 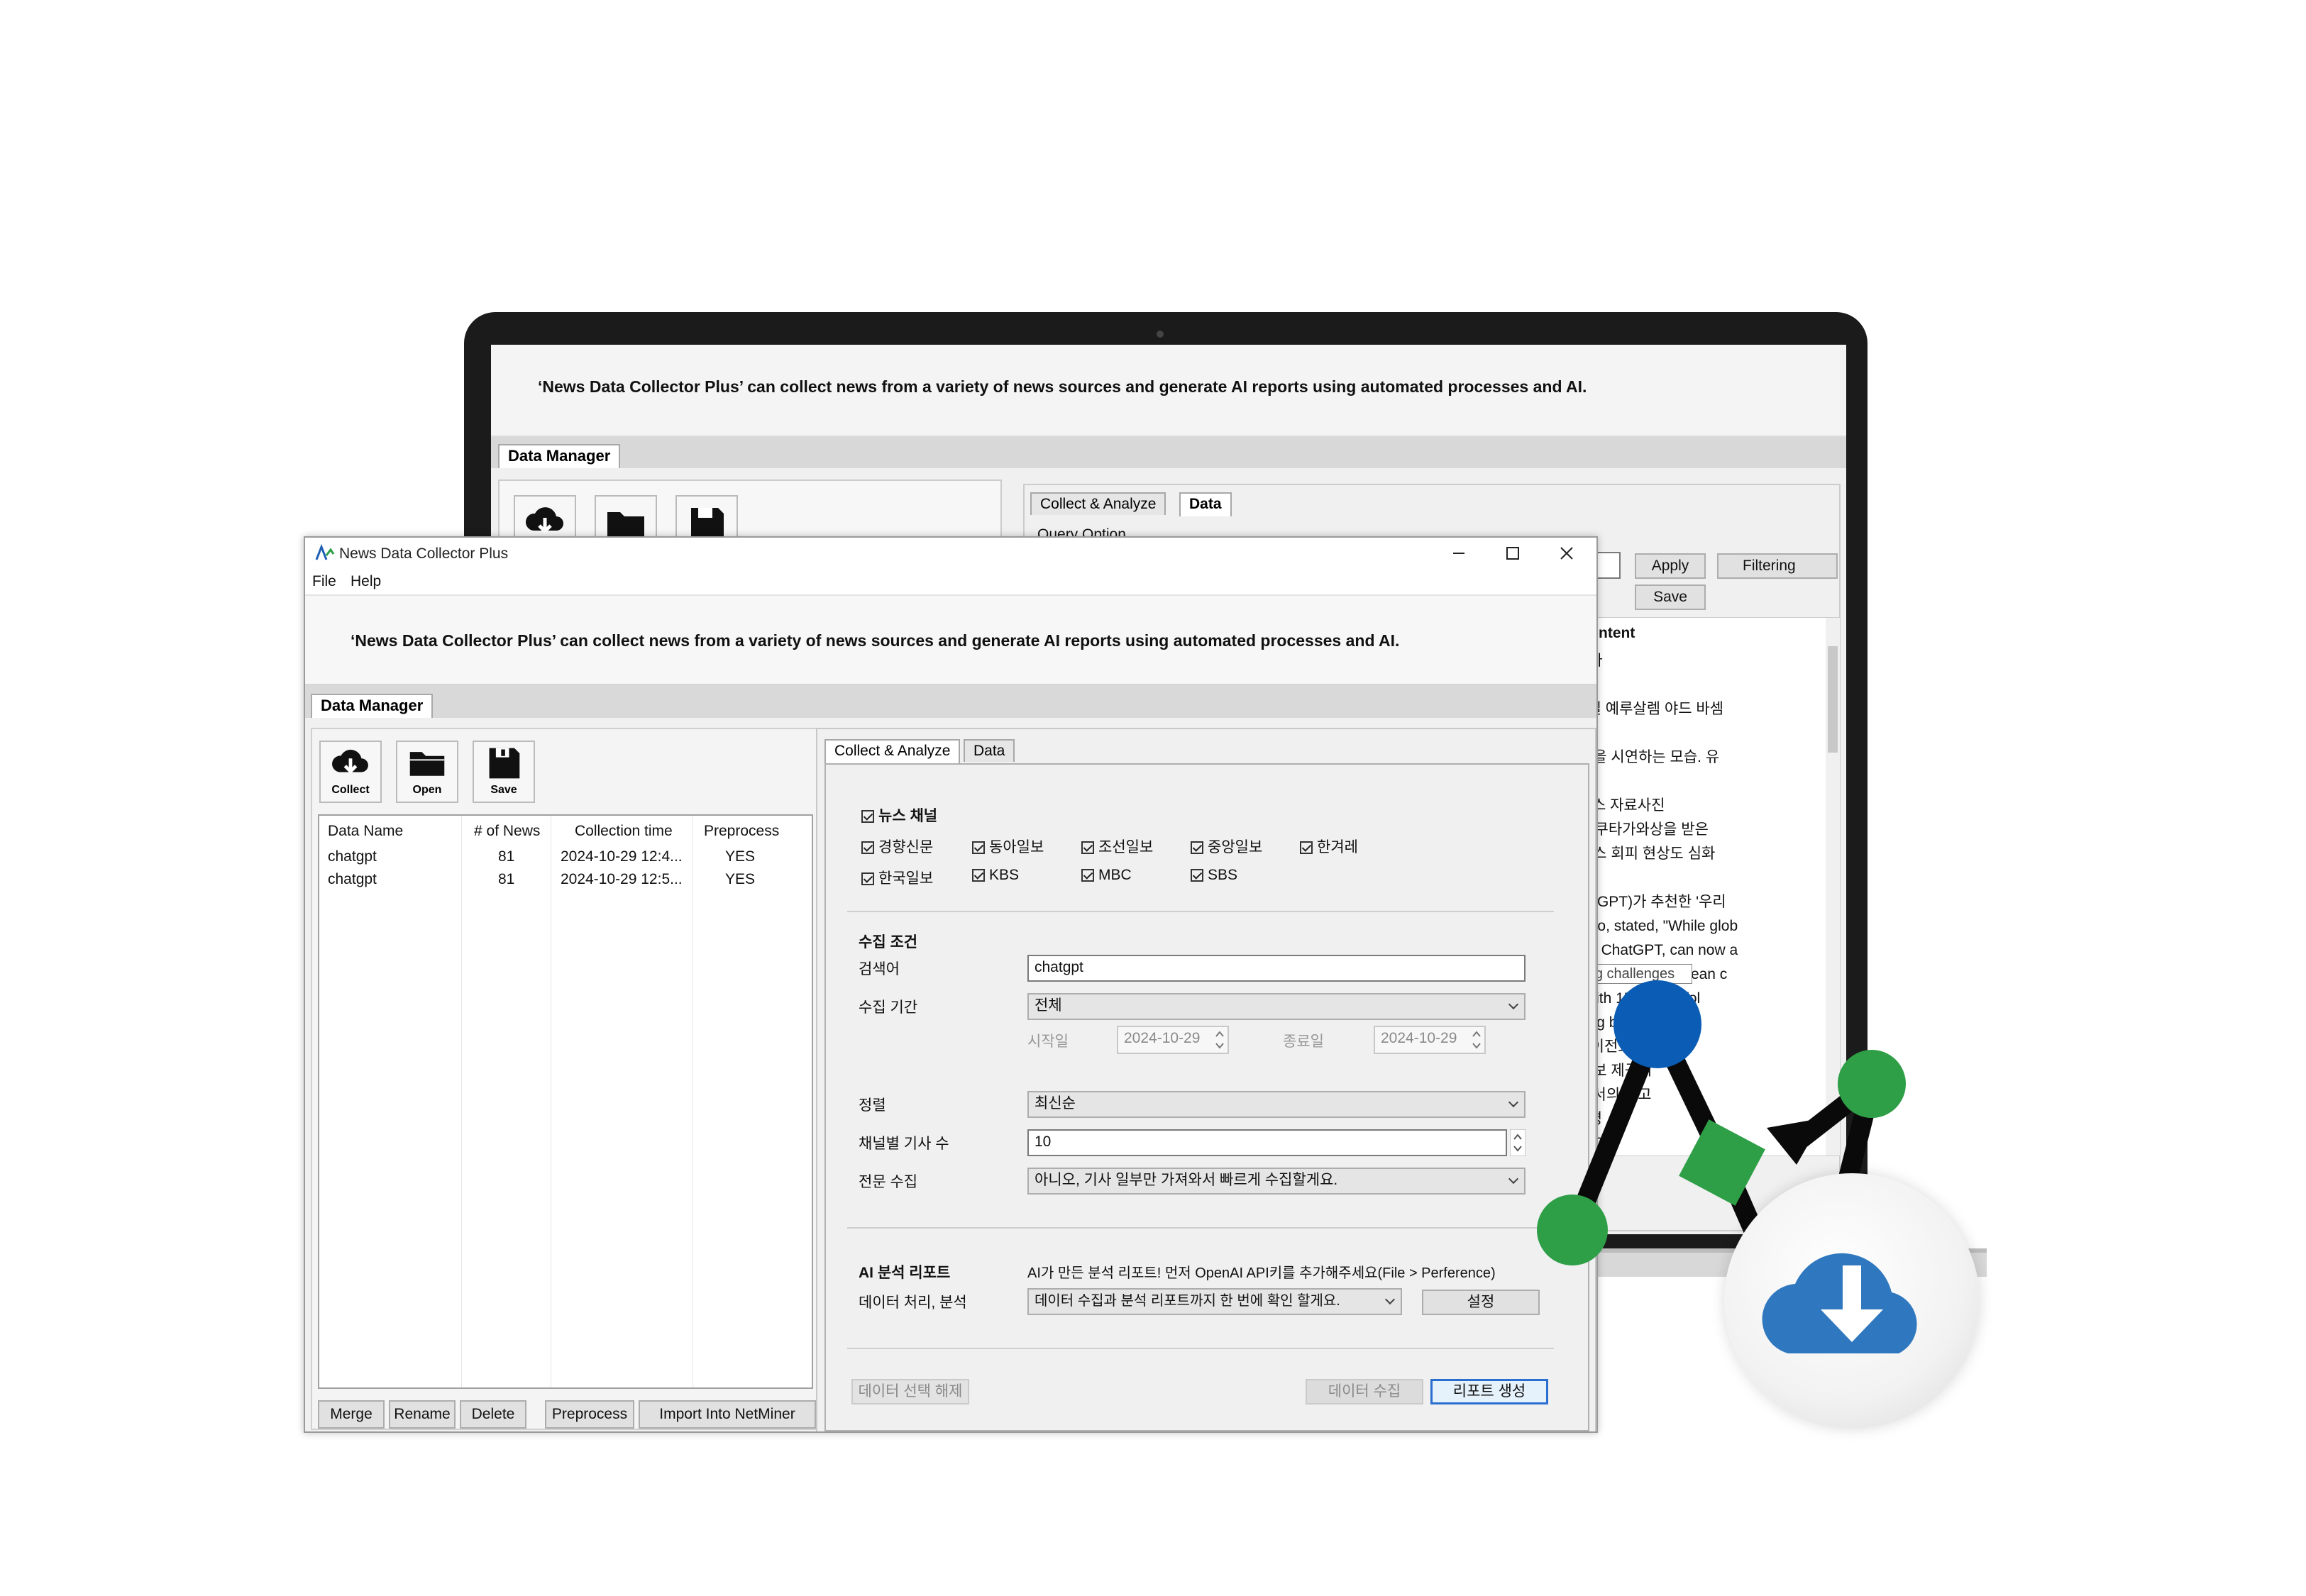 What do you see at coordinates (1276, 1182) in the screenshot?
I see `full-text-select: 아니오, 기사 일부만 가져와서 빠르게 수집할게요.` at bounding box center [1276, 1182].